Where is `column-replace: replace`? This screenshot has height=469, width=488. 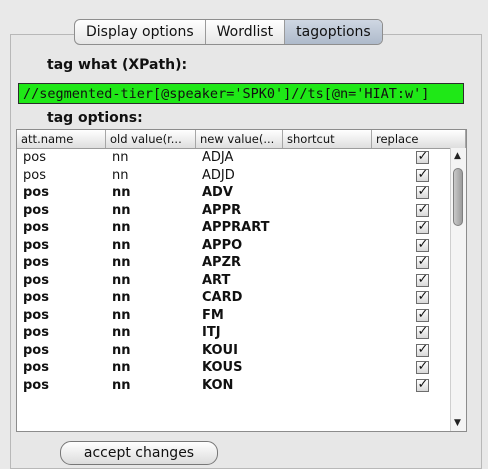
column-replace: replace is located at coordinates (419, 139).